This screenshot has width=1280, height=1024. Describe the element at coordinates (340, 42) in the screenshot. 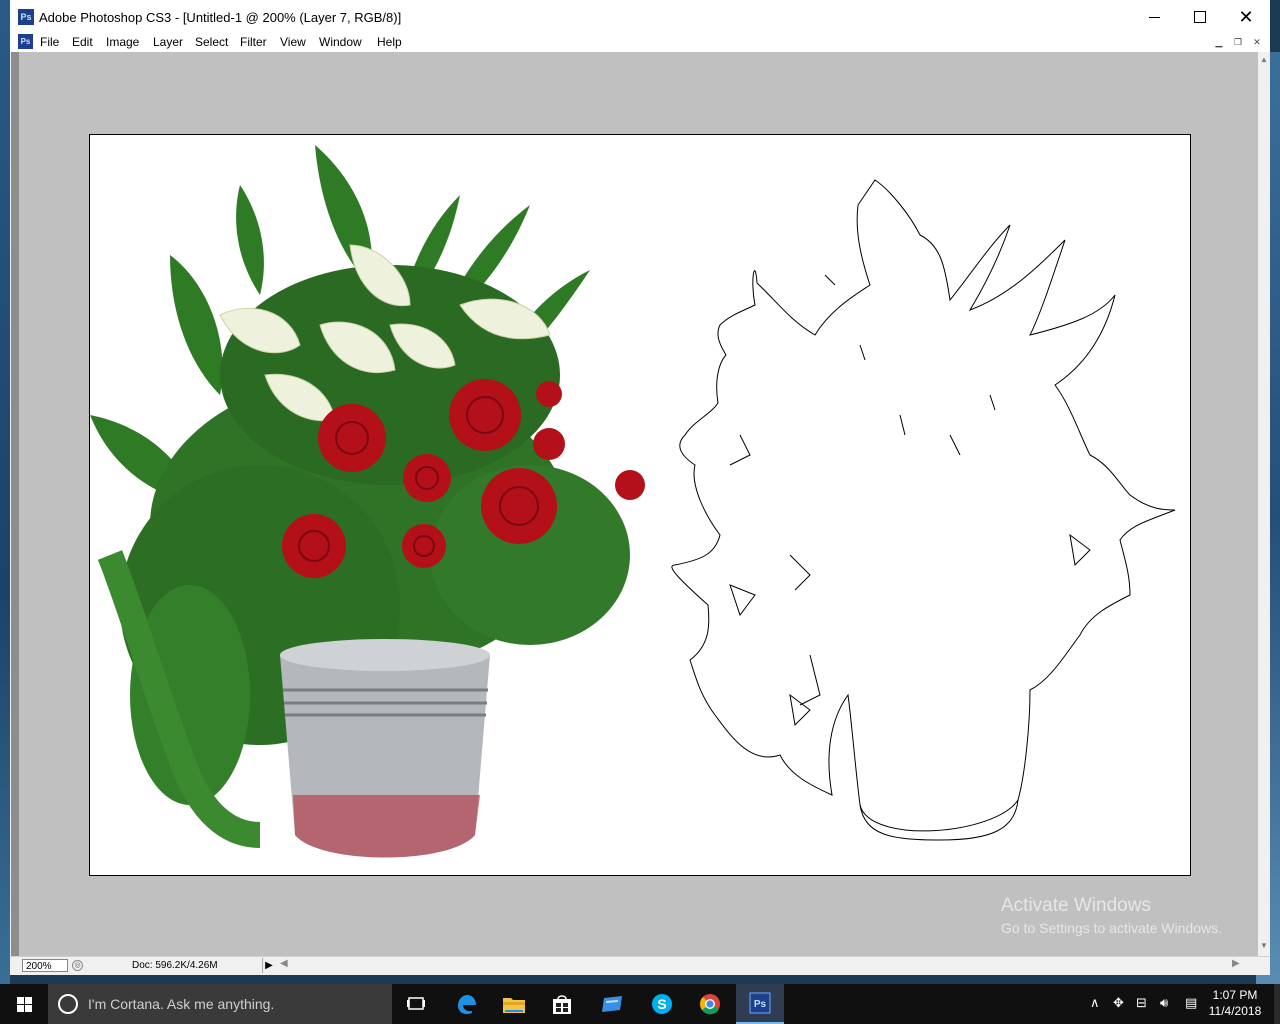

I see `menu-window: Window` at that location.